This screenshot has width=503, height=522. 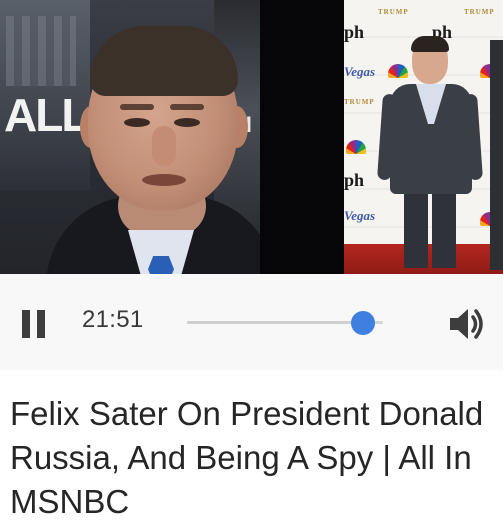 I want to click on volume-icon, so click(x=466, y=324).